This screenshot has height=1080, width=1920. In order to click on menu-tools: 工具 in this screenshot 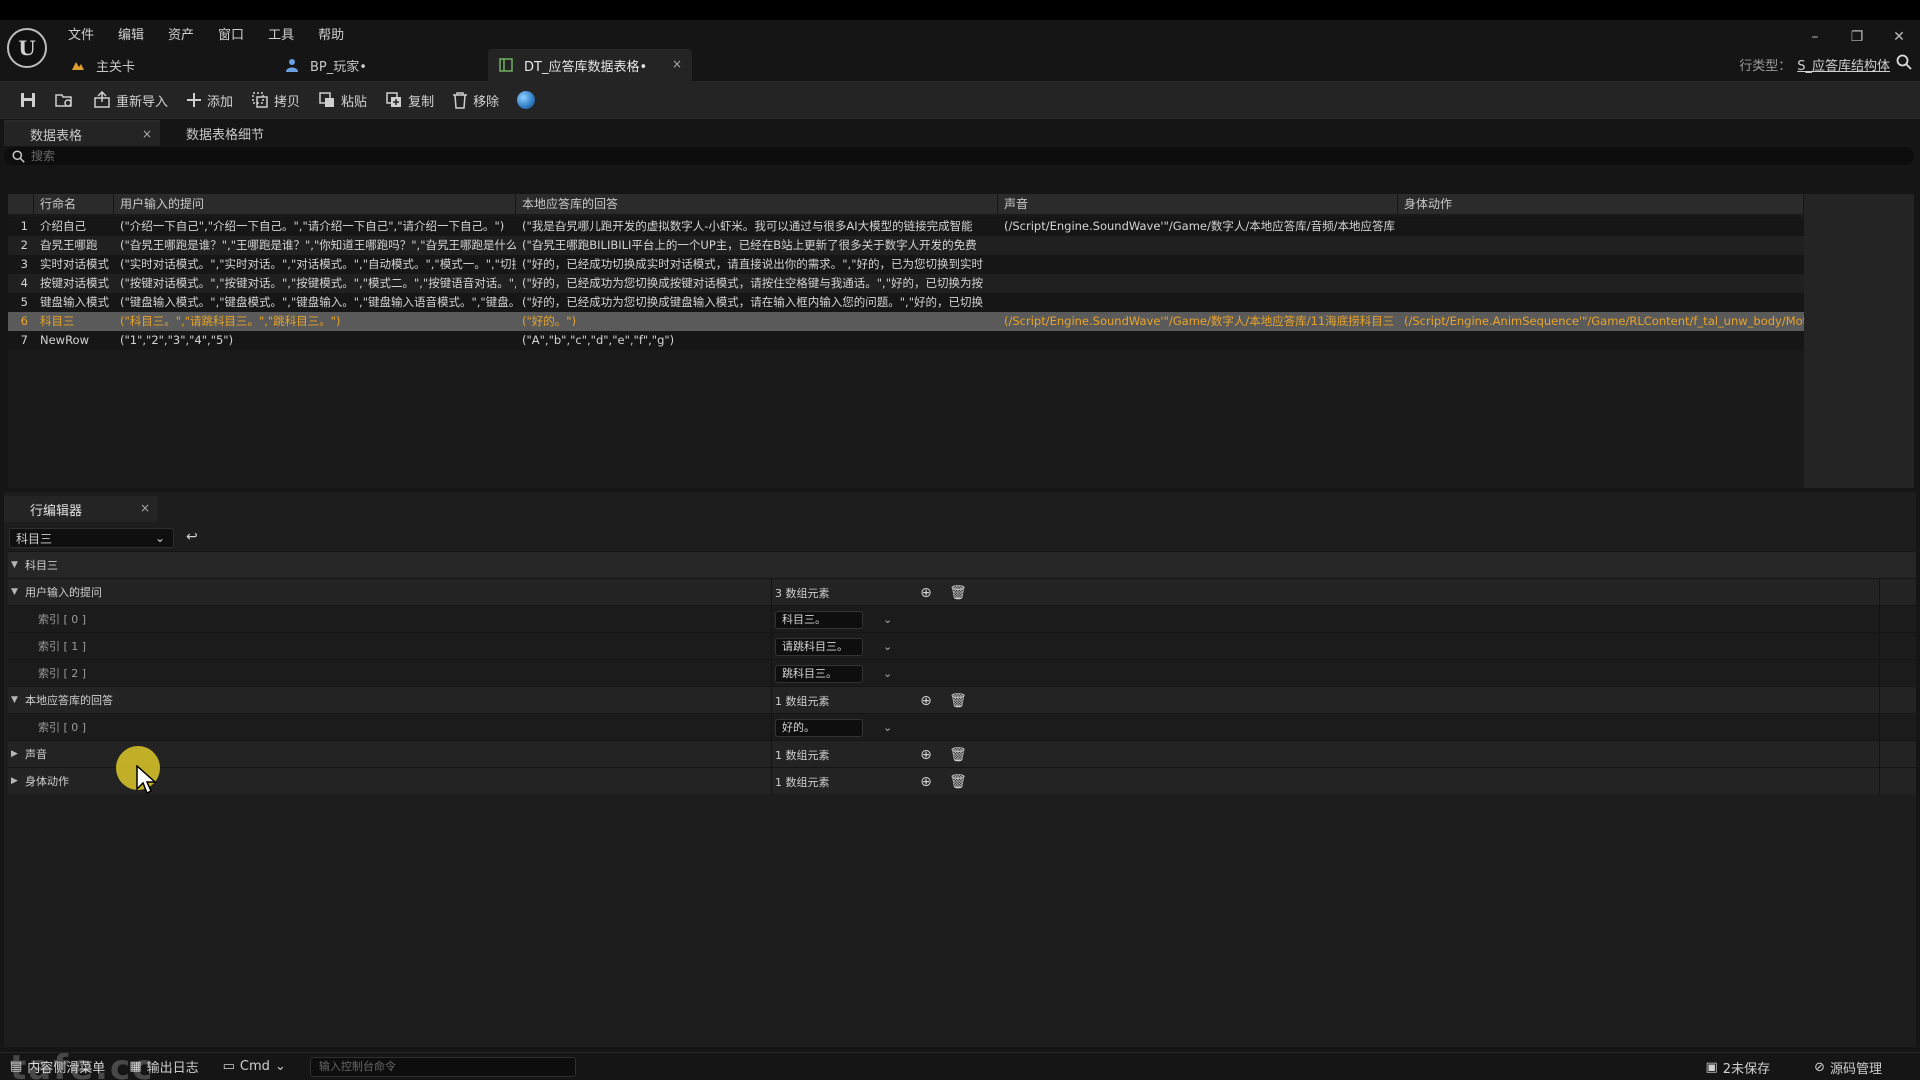, I will do `click(281, 36)`.